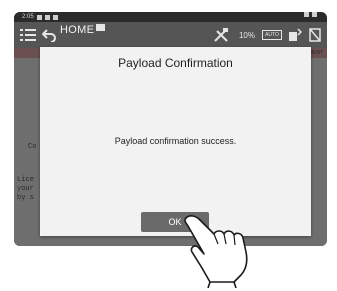 The width and height of the screenshot is (337, 291). I want to click on back-icon, so click(49, 35).